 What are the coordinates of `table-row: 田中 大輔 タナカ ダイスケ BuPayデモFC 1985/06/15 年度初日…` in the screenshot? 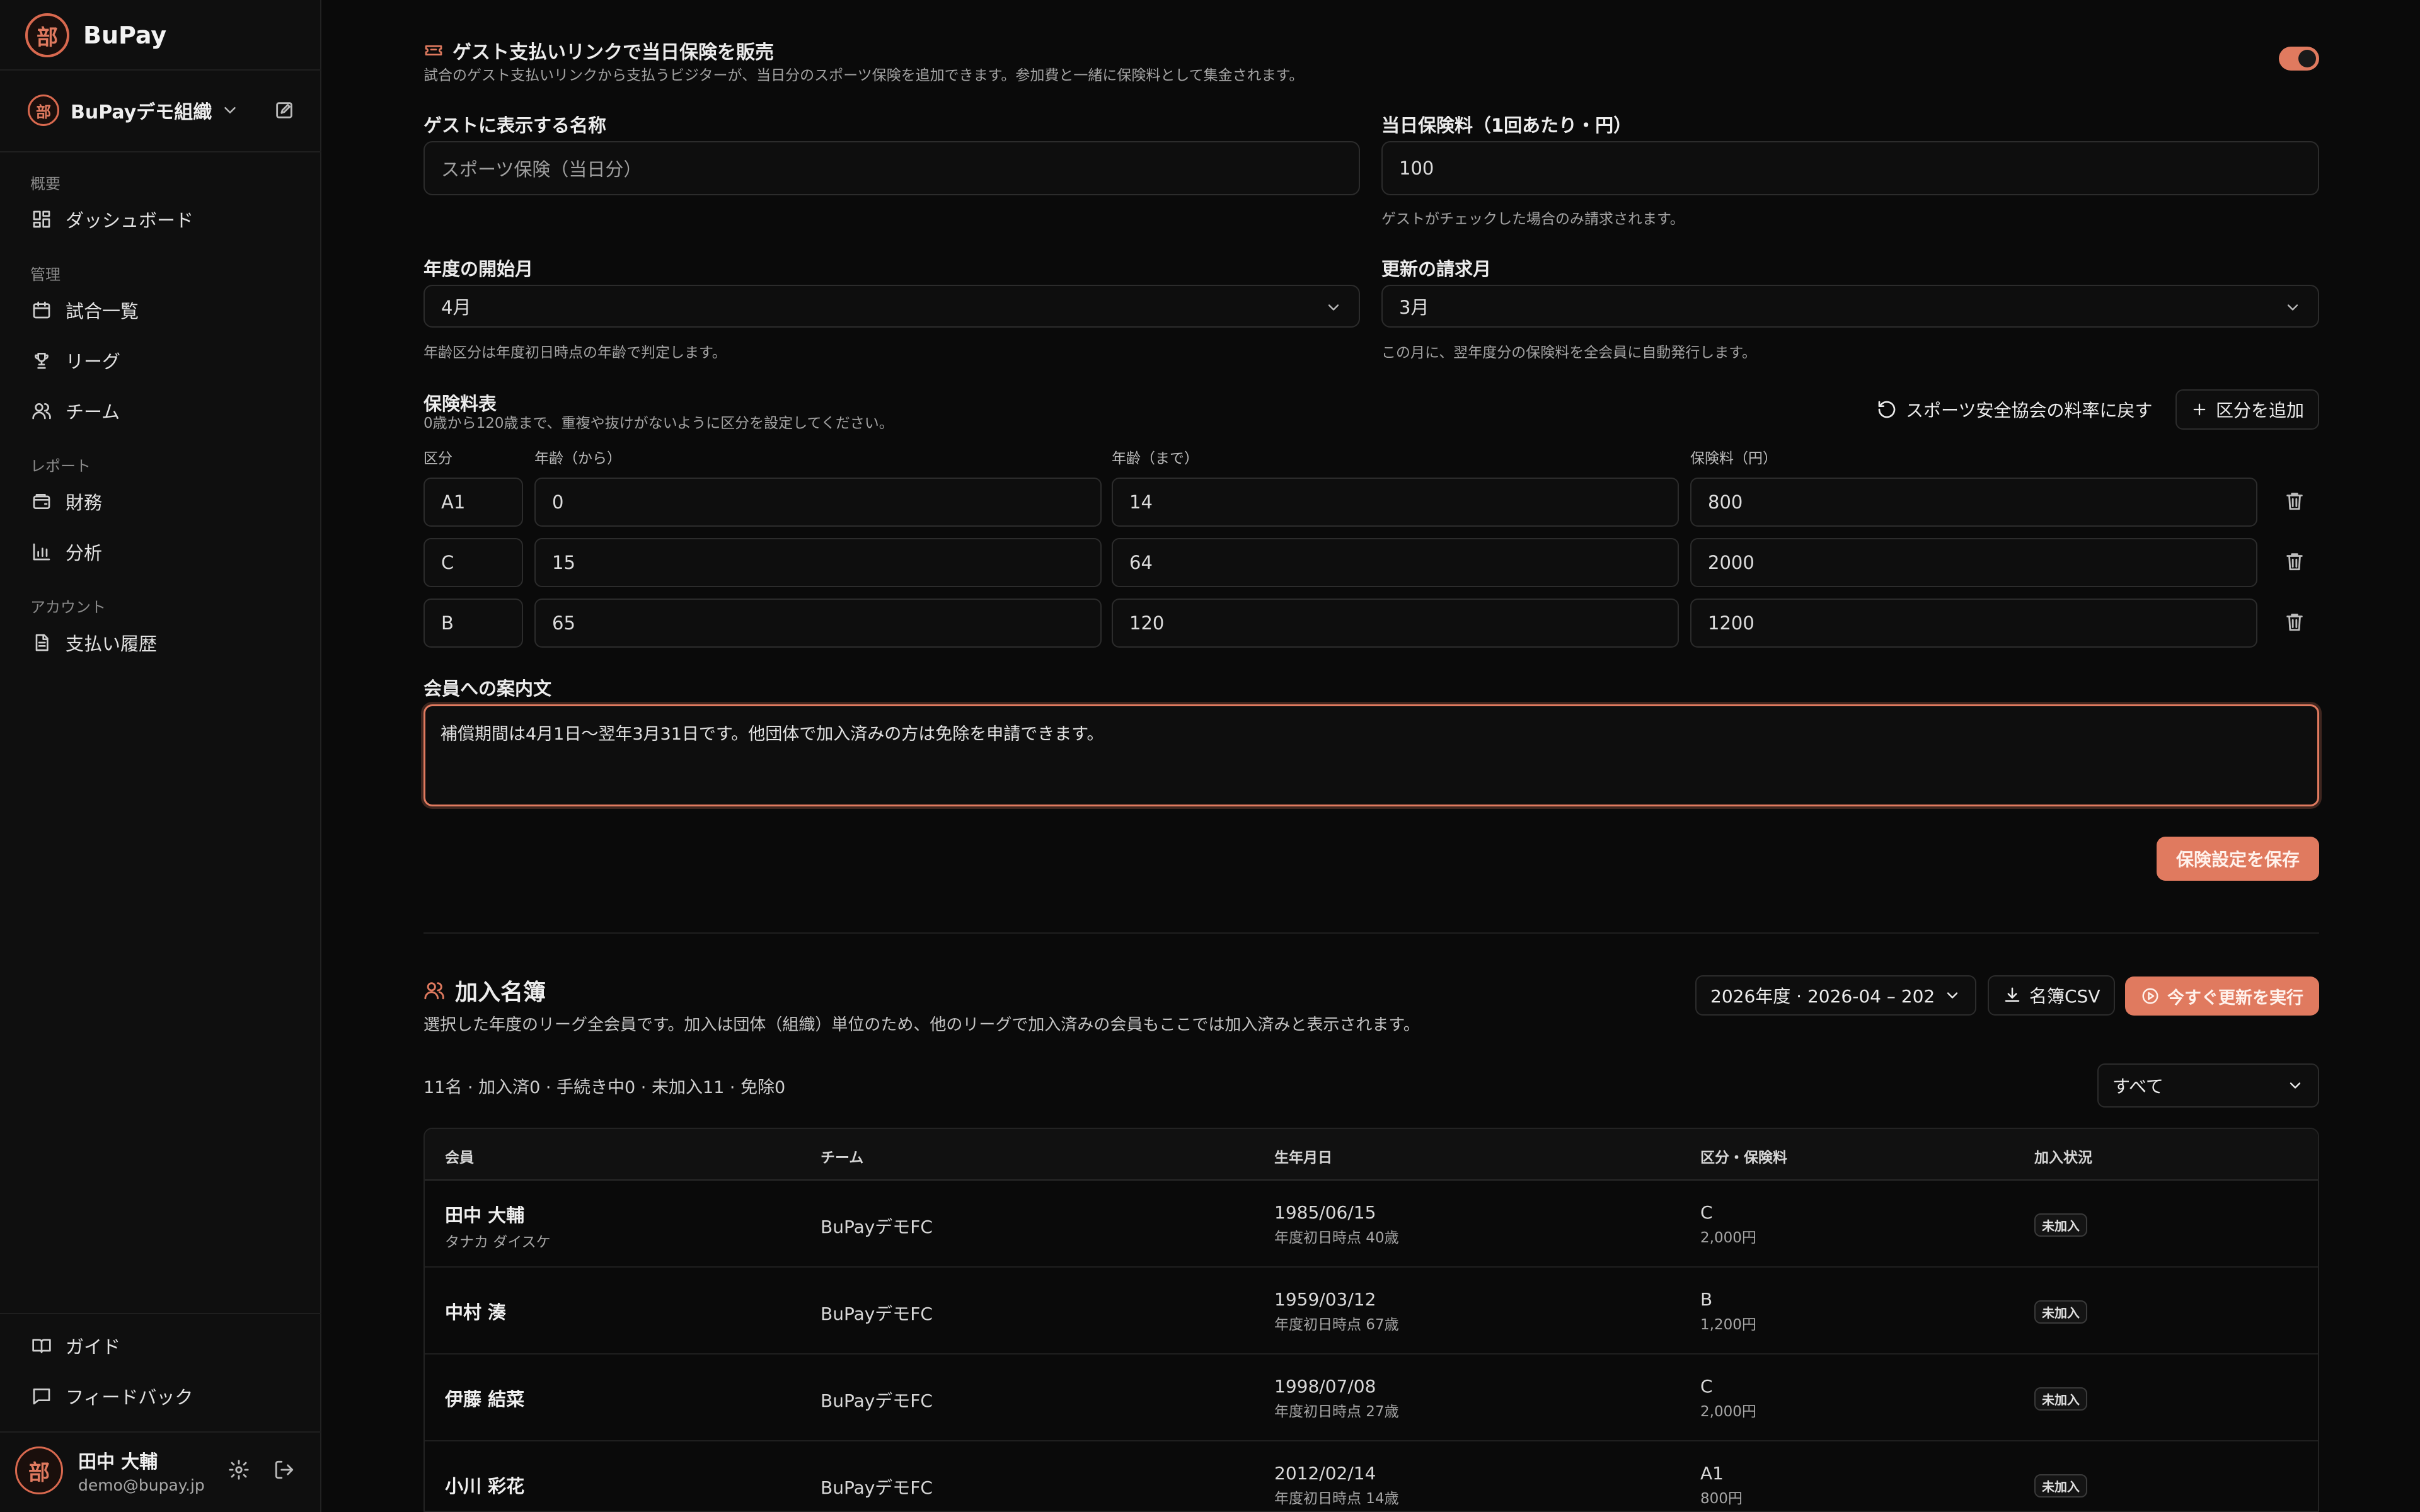 It's located at (1371, 1224).